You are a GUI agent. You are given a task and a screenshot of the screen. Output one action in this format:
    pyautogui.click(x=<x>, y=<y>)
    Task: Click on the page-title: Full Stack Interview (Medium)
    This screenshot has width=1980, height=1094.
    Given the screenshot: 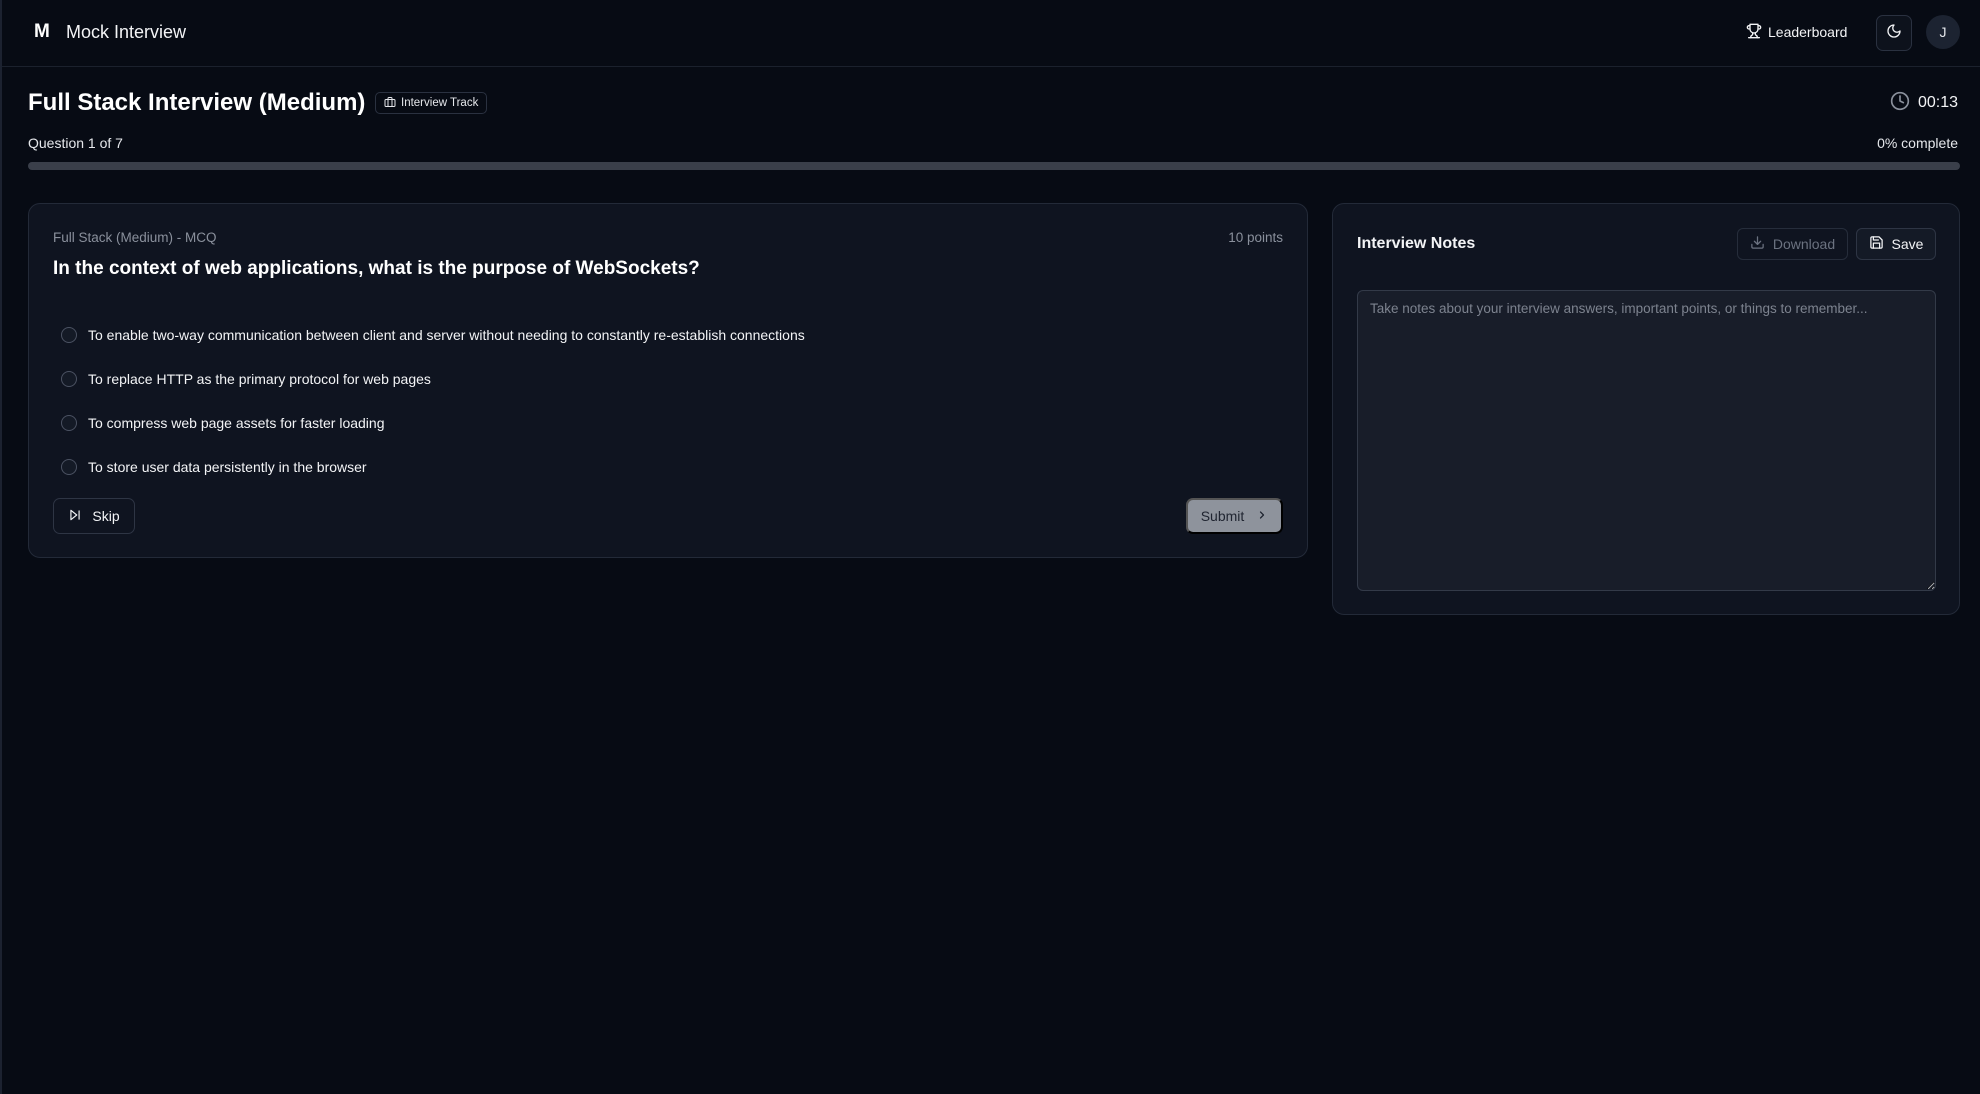 What is the action you would take?
    pyautogui.click(x=197, y=102)
    